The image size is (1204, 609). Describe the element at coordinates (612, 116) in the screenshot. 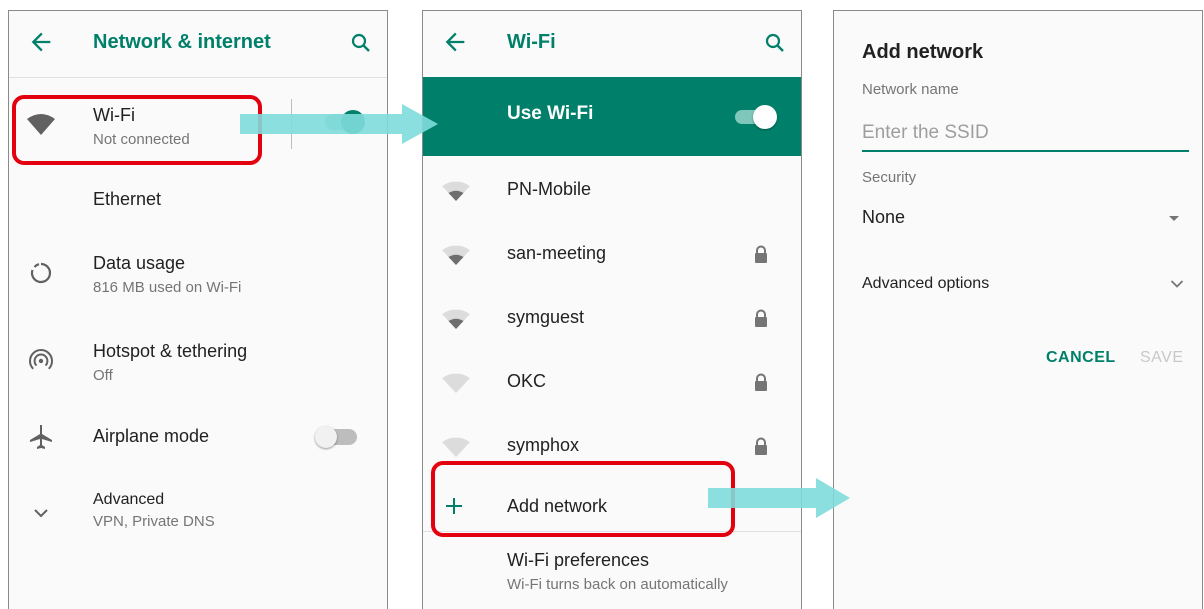

I see `use-wifi-bar: Use Wi-Fi` at that location.